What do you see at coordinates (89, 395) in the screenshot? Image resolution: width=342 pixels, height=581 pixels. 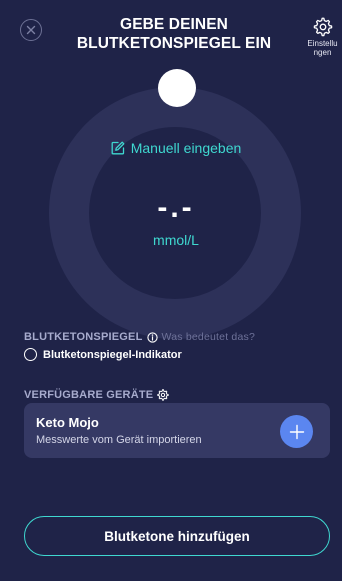 I see `devices-section-title: VERFÜGBARE GERÄTE` at bounding box center [89, 395].